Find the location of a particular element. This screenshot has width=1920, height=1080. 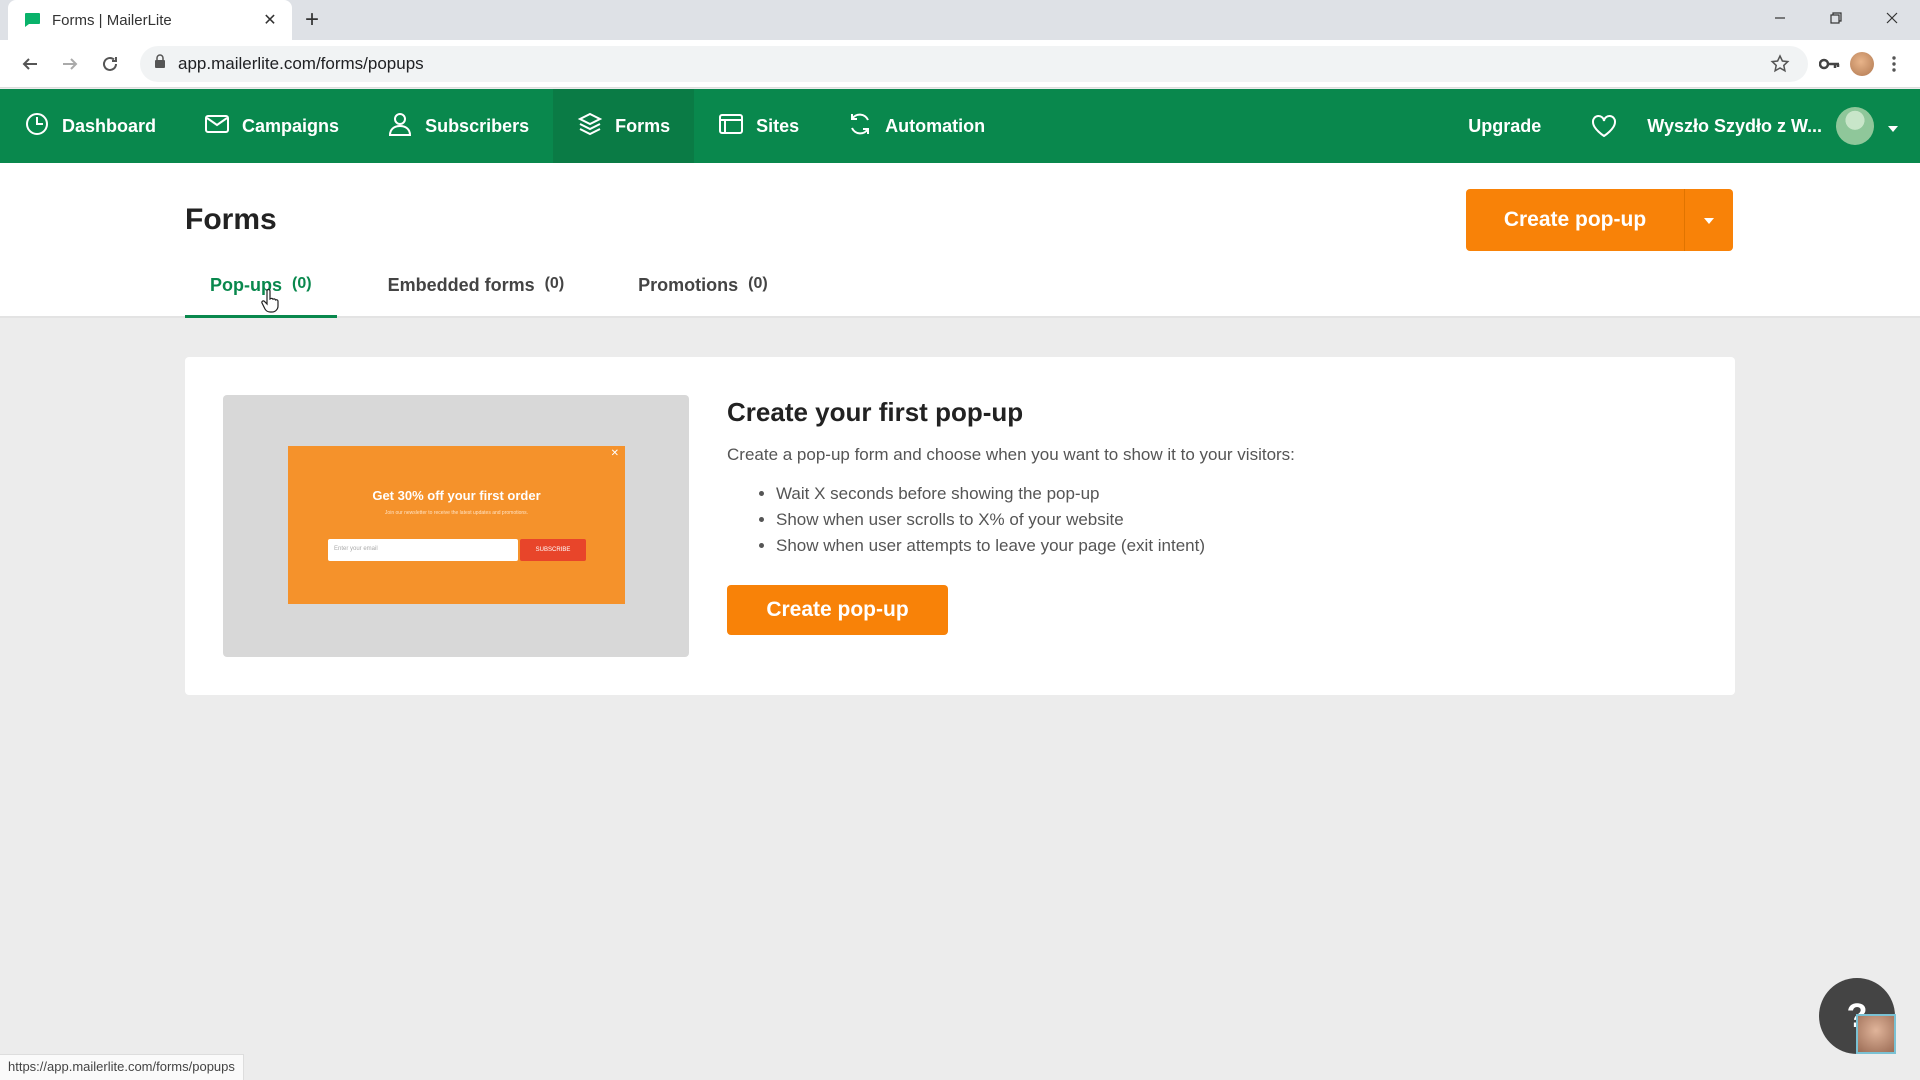

url-omnibox: app.mailerlite.com/forms/popups is located at coordinates (974, 63).